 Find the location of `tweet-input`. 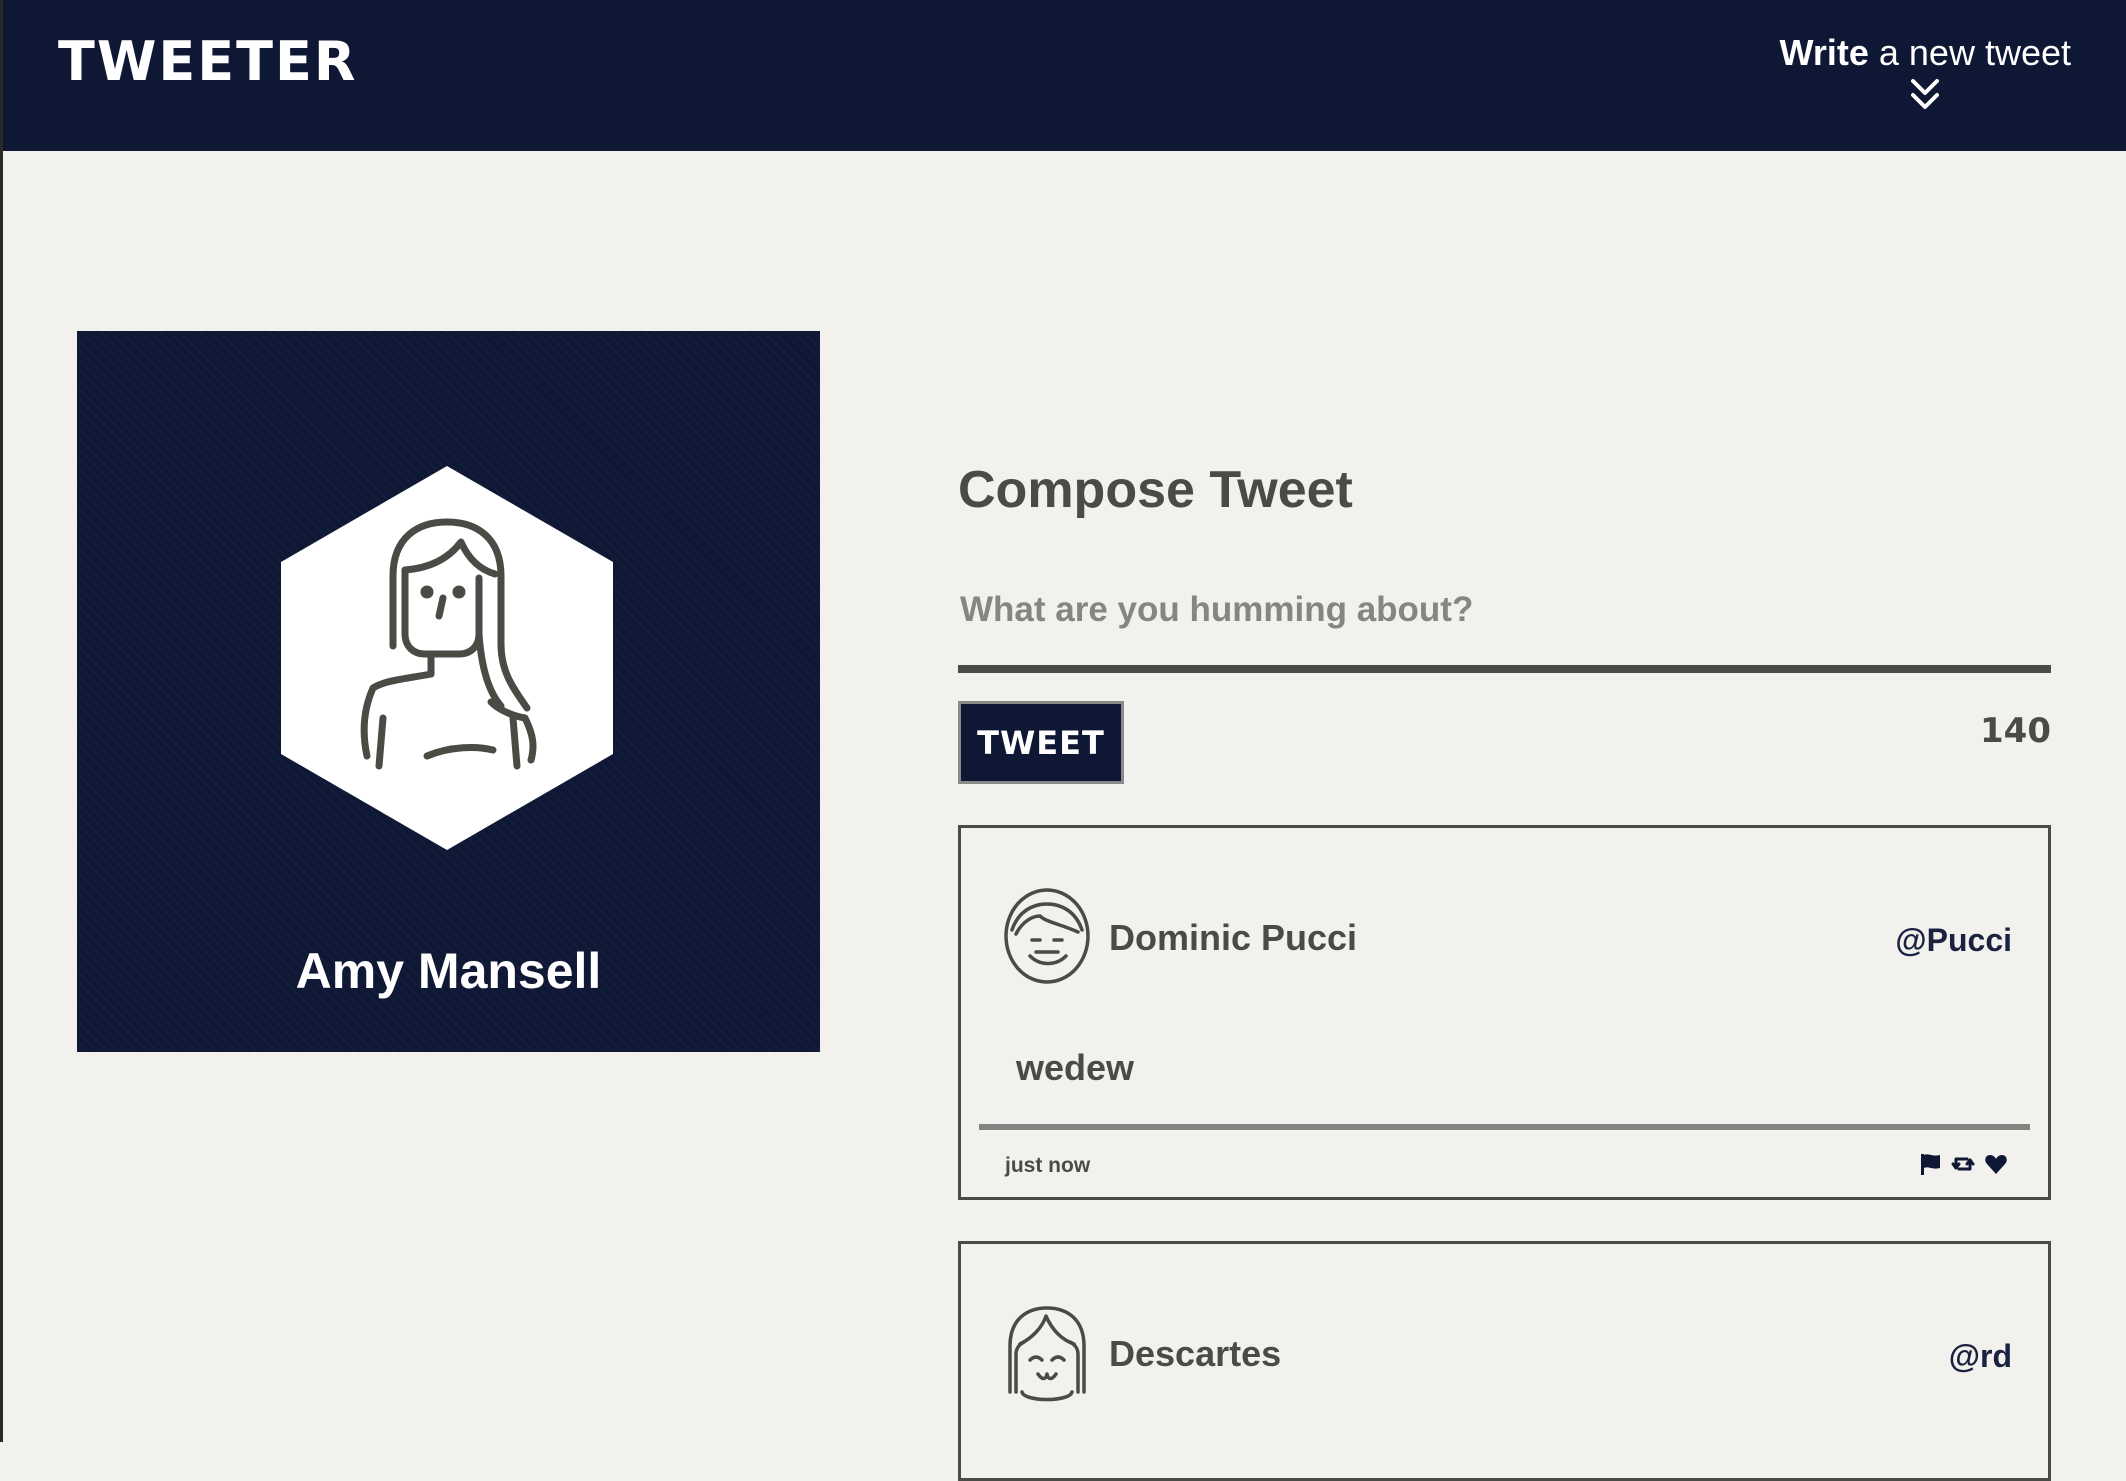

tweet-input is located at coordinates (1505, 610).